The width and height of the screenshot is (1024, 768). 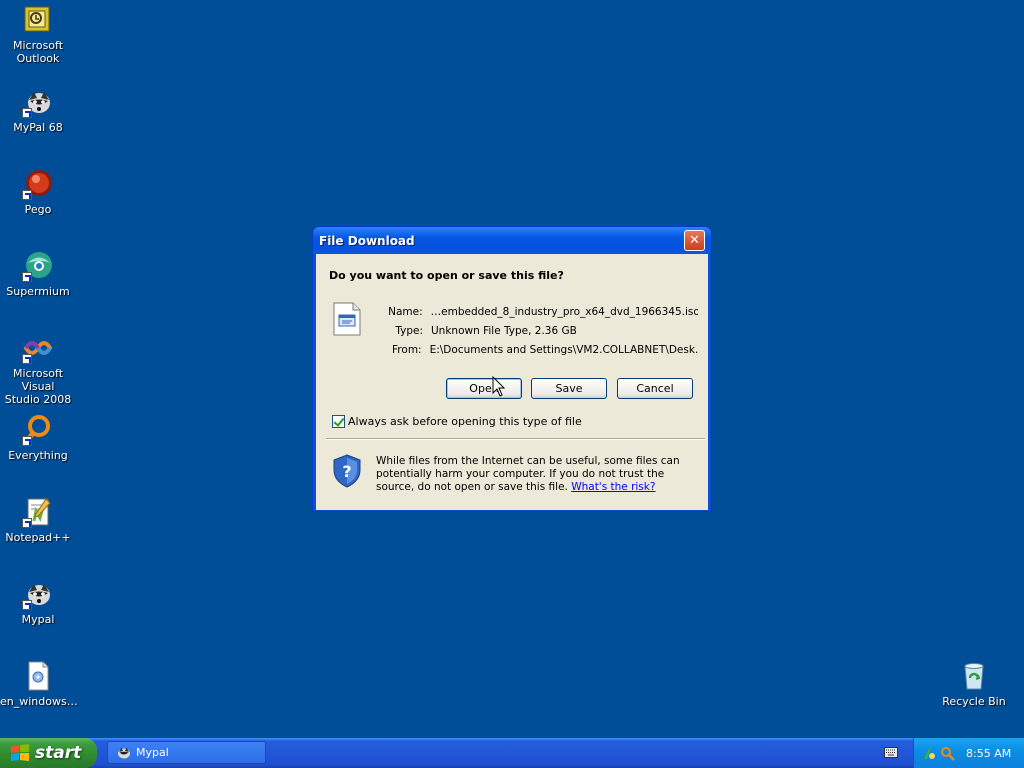 I want to click on dialog-titlebar: File Download ✕, so click(x=512, y=240).